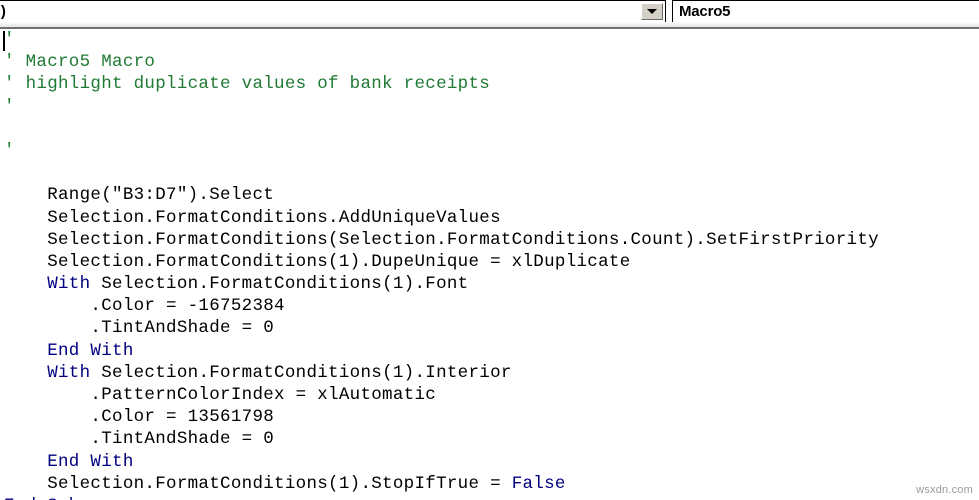 This screenshot has height=500, width=979. I want to click on code-token-kw: False, so click(538, 483).